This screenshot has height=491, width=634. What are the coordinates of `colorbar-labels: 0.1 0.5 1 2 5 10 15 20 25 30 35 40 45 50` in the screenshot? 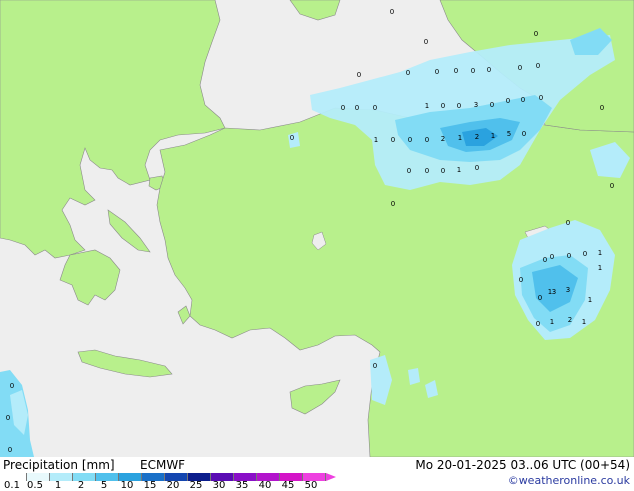 It's located at (170, 485).